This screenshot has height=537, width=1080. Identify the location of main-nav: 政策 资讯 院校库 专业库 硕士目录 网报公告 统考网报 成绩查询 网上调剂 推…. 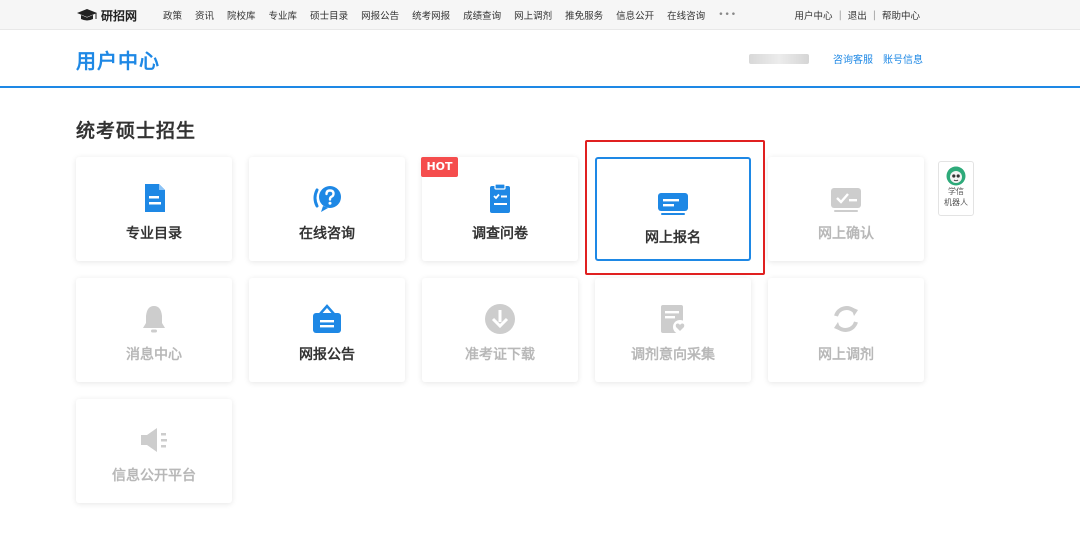
(450, 15).